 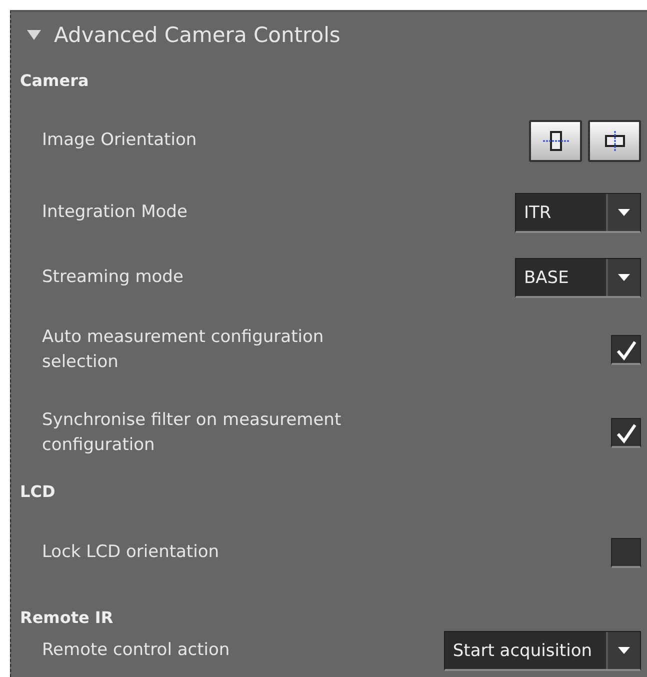 I want to click on dropdown: BASE, so click(x=578, y=278).